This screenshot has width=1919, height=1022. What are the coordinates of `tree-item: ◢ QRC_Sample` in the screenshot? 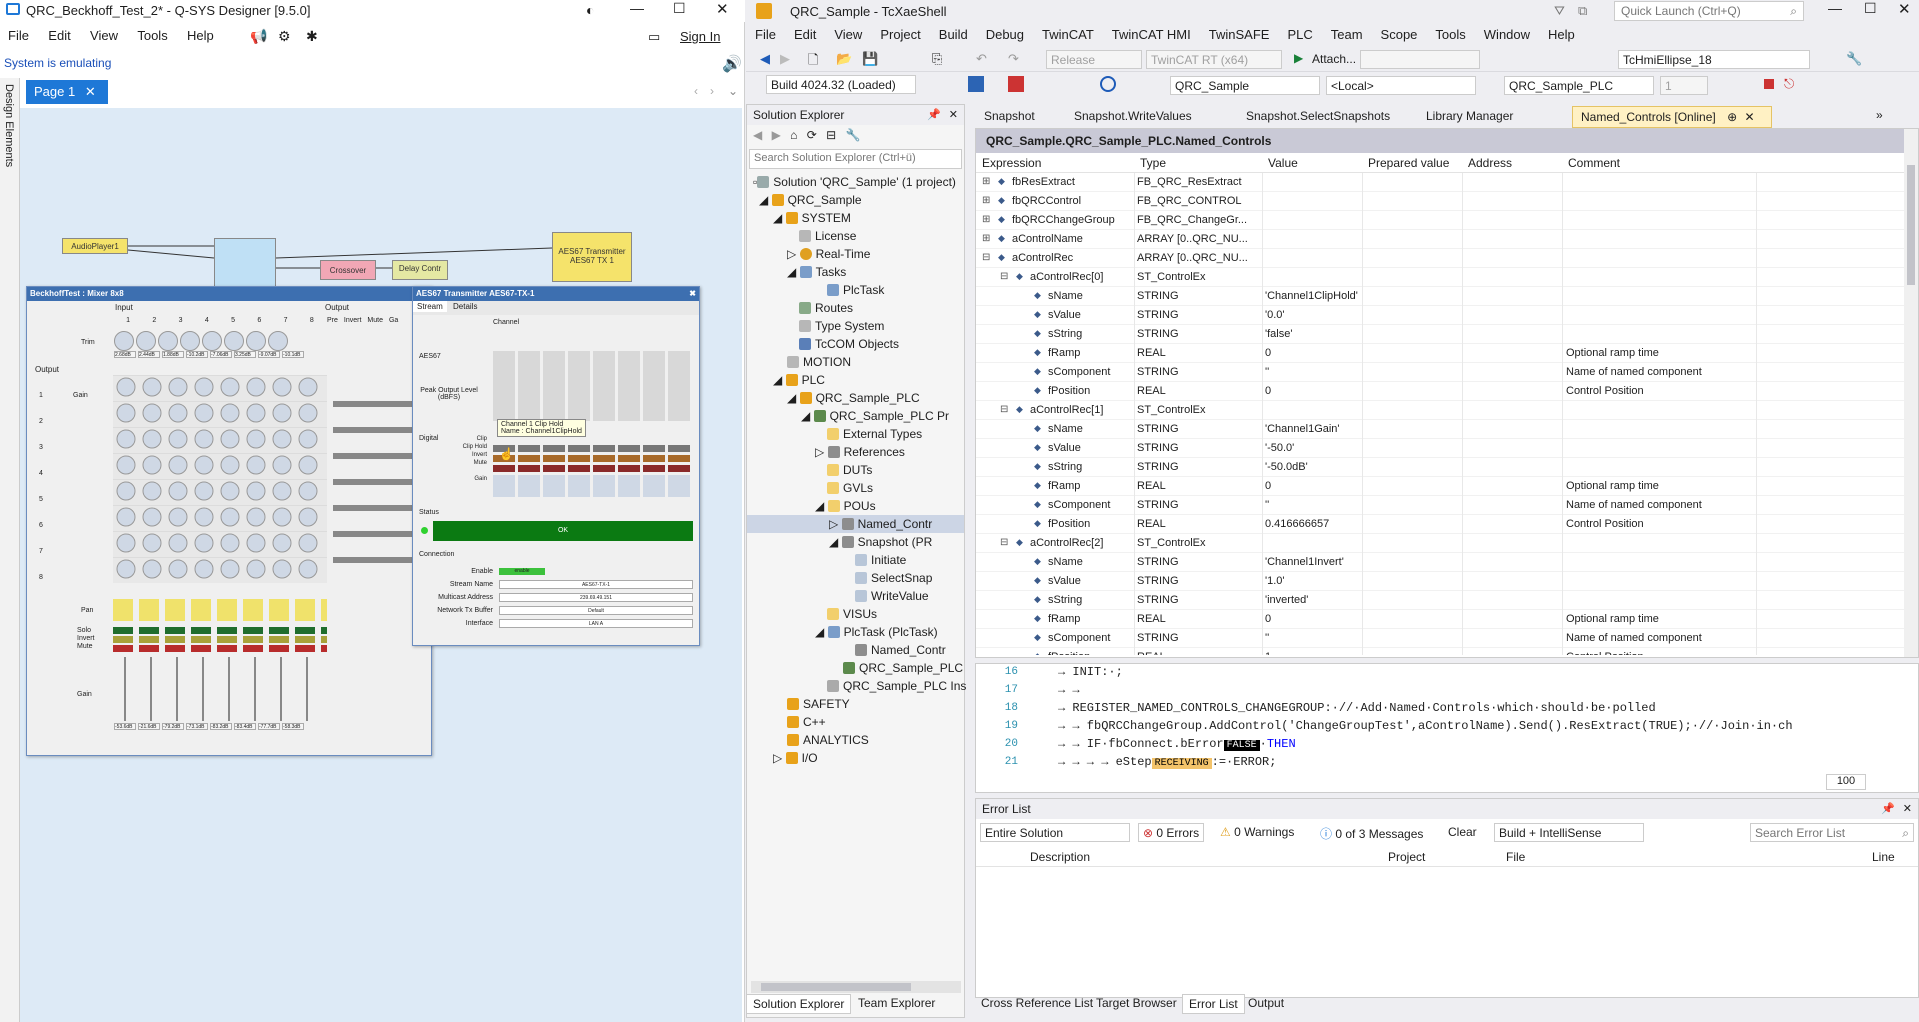 It's located at (855, 200).